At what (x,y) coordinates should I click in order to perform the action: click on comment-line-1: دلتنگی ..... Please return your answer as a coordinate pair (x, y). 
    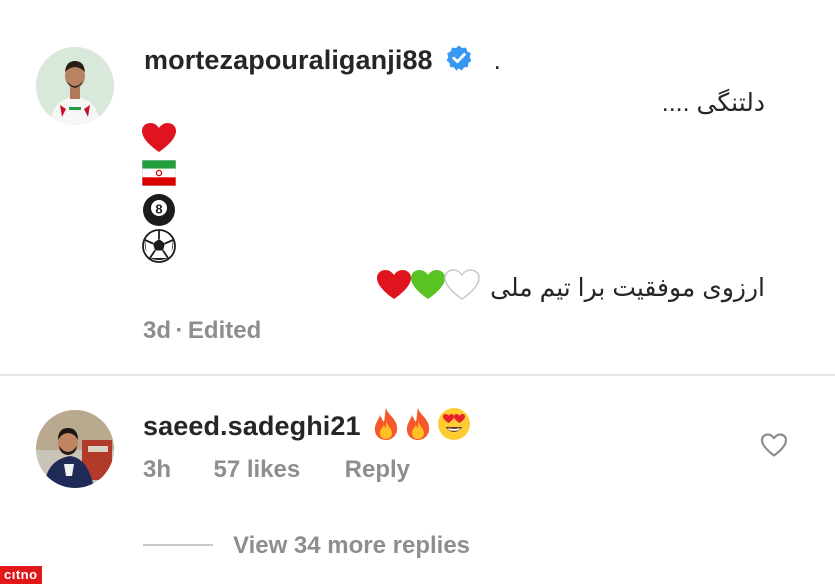
    Looking at the image, I should click on (713, 103).